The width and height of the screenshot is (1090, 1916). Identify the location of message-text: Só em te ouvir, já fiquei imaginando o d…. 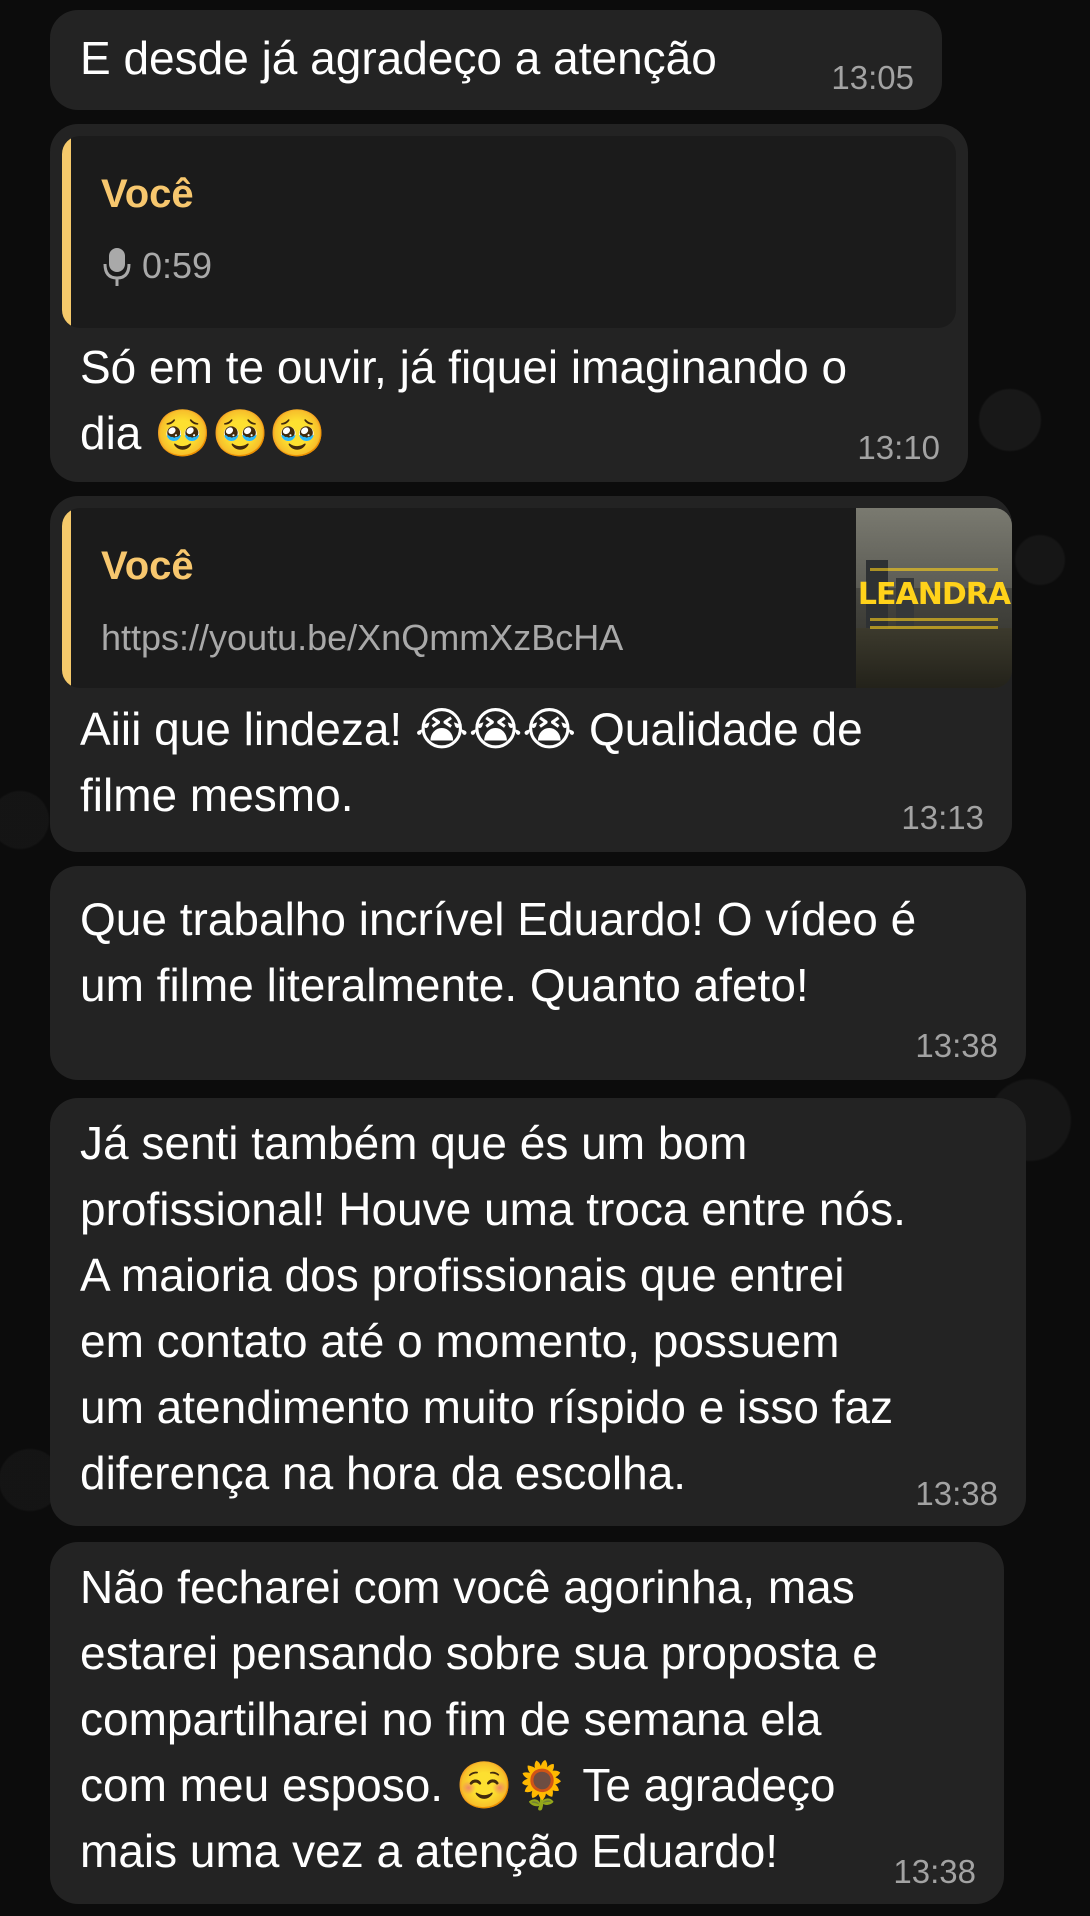
(464, 400).